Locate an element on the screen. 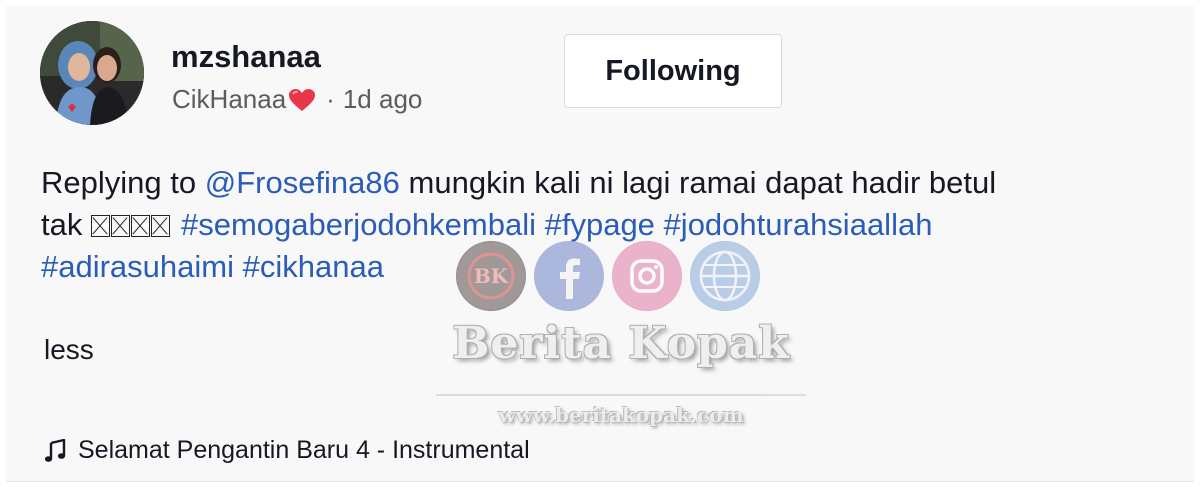 The height and width of the screenshot is (487, 1200). post-time: 1d ago is located at coordinates (382, 99).